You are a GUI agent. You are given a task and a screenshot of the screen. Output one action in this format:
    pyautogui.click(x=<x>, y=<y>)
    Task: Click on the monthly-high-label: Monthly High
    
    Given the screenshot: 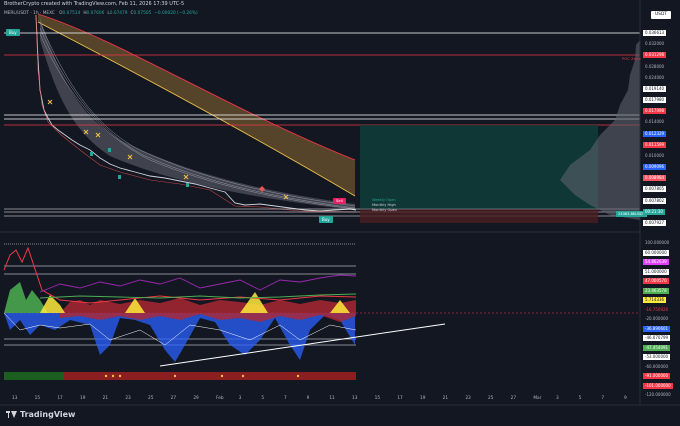 What is the action you would take?
    pyautogui.click(x=384, y=205)
    